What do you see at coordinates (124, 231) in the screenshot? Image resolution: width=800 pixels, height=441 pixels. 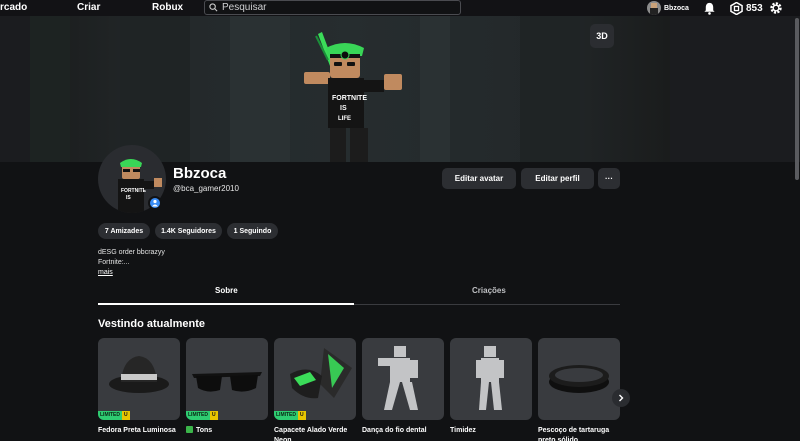 I see `friends-chip: 7 Amizades` at bounding box center [124, 231].